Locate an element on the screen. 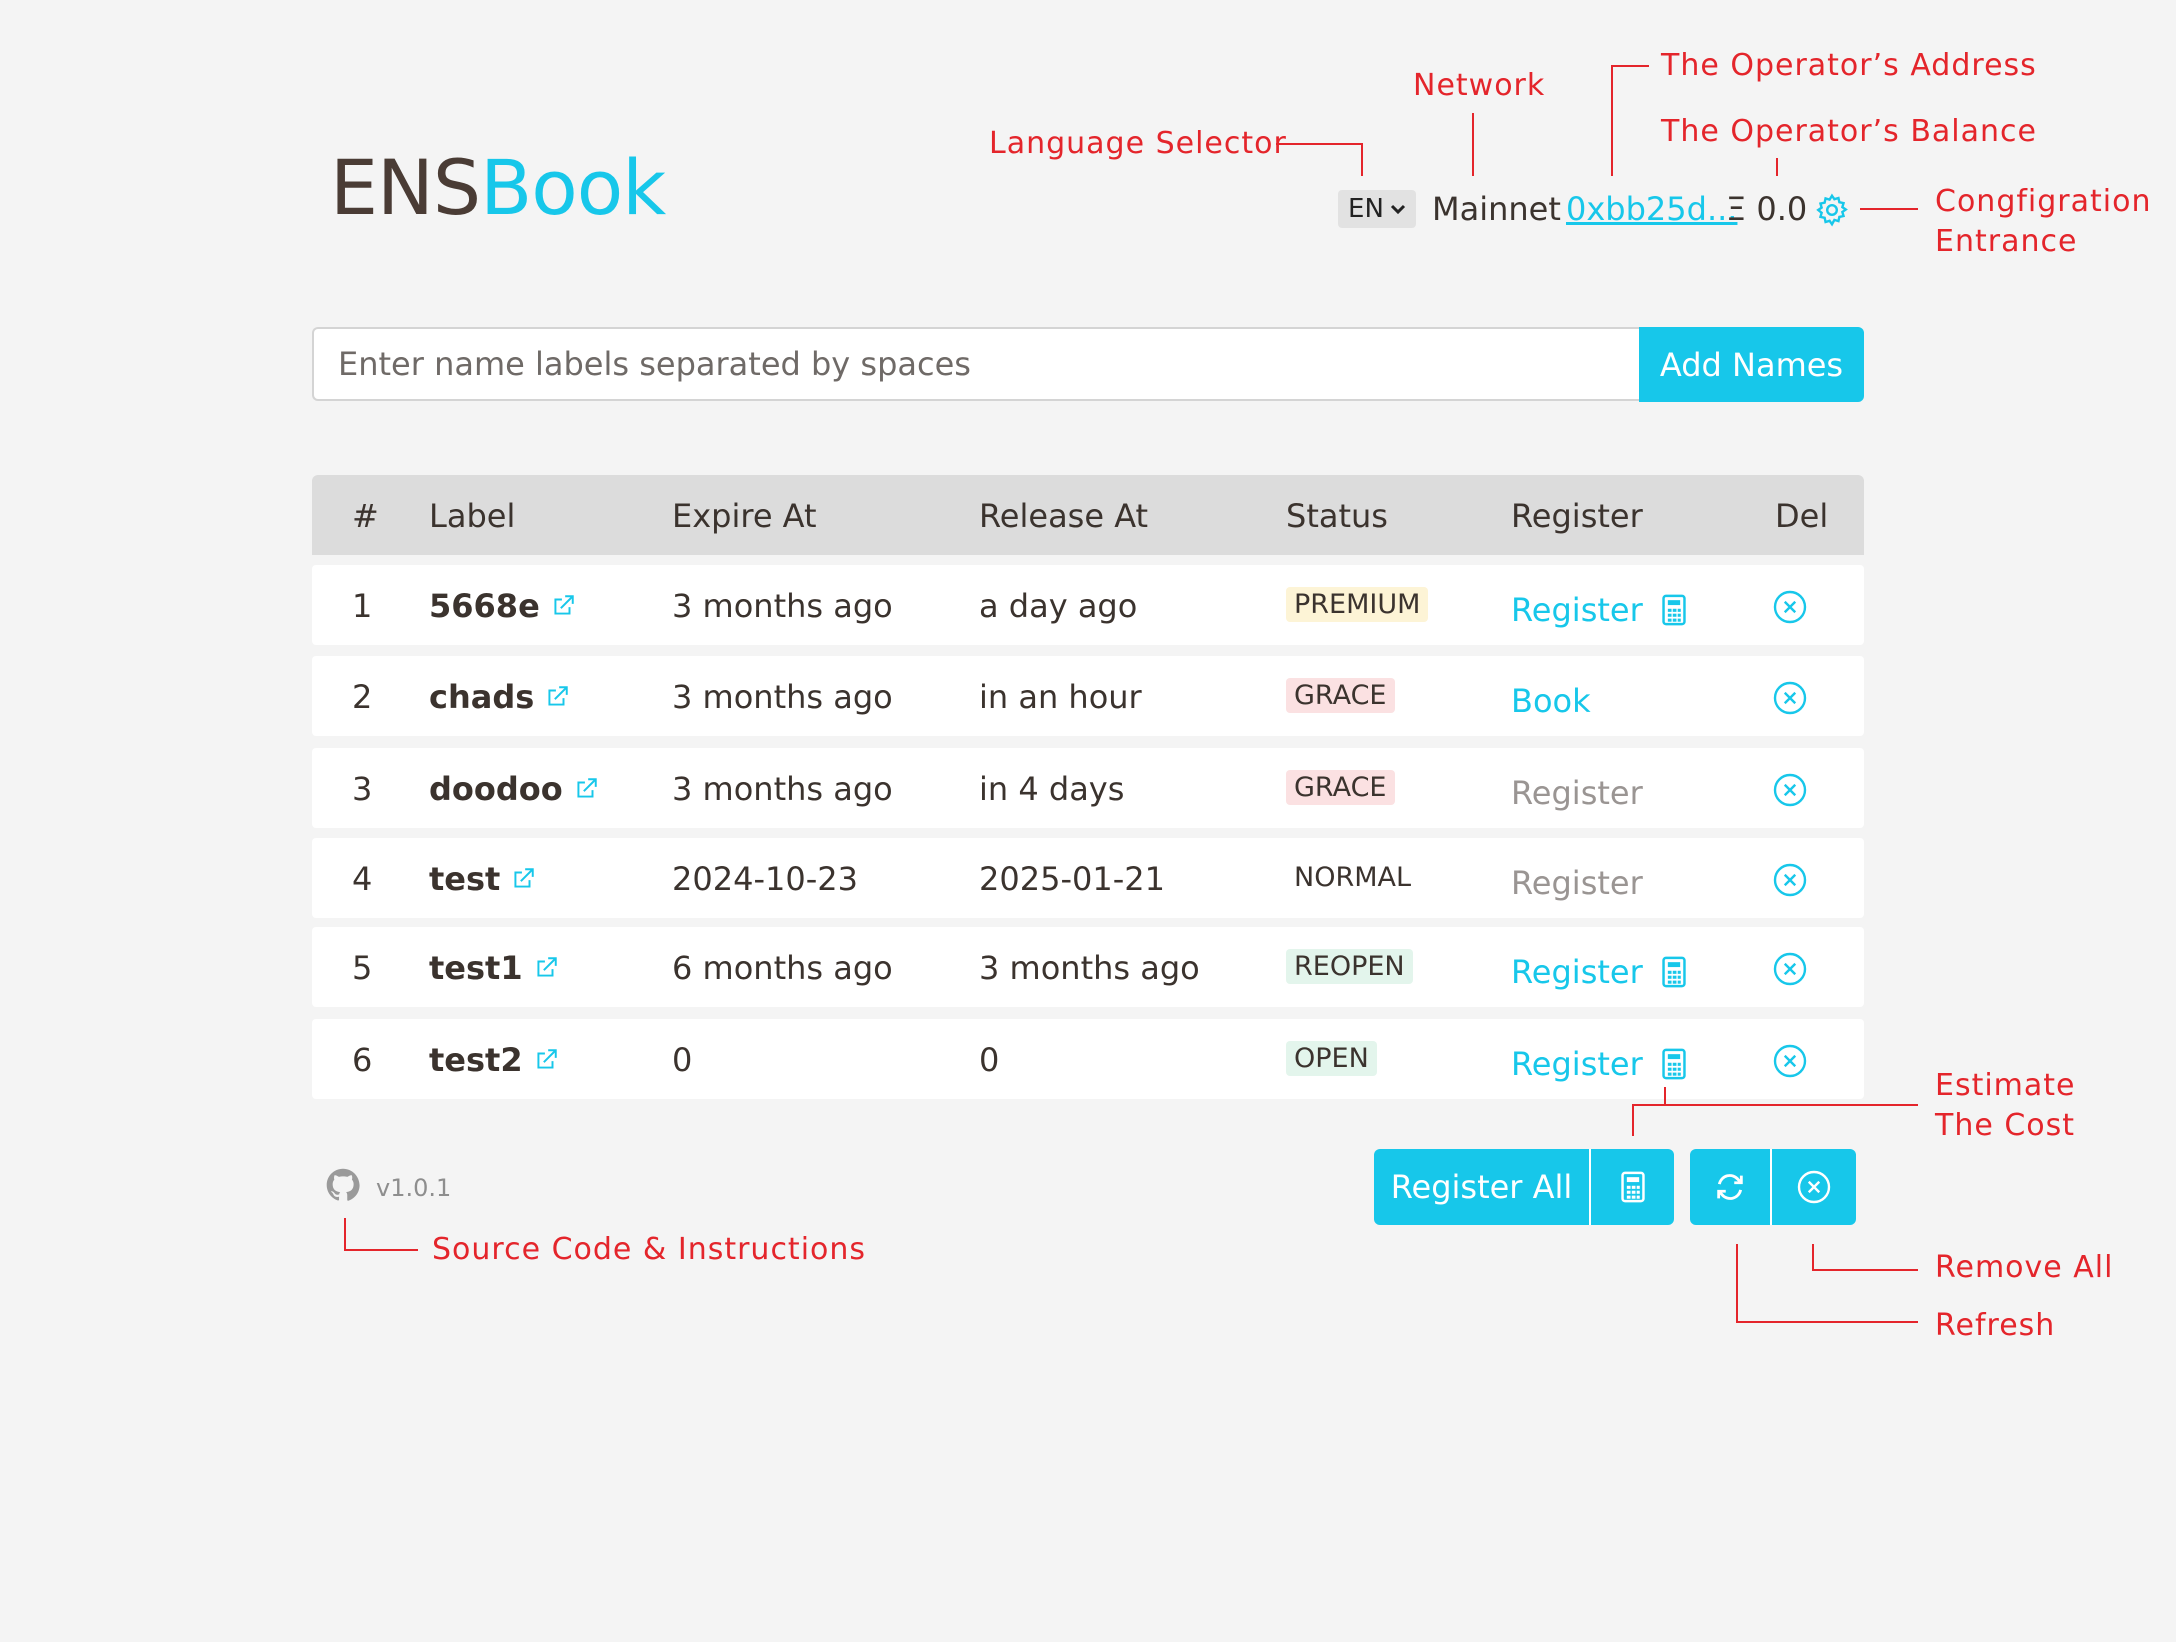 This screenshot has width=2176, height=1642. annotation-refresh: Refresh is located at coordinates (1995, 1325).